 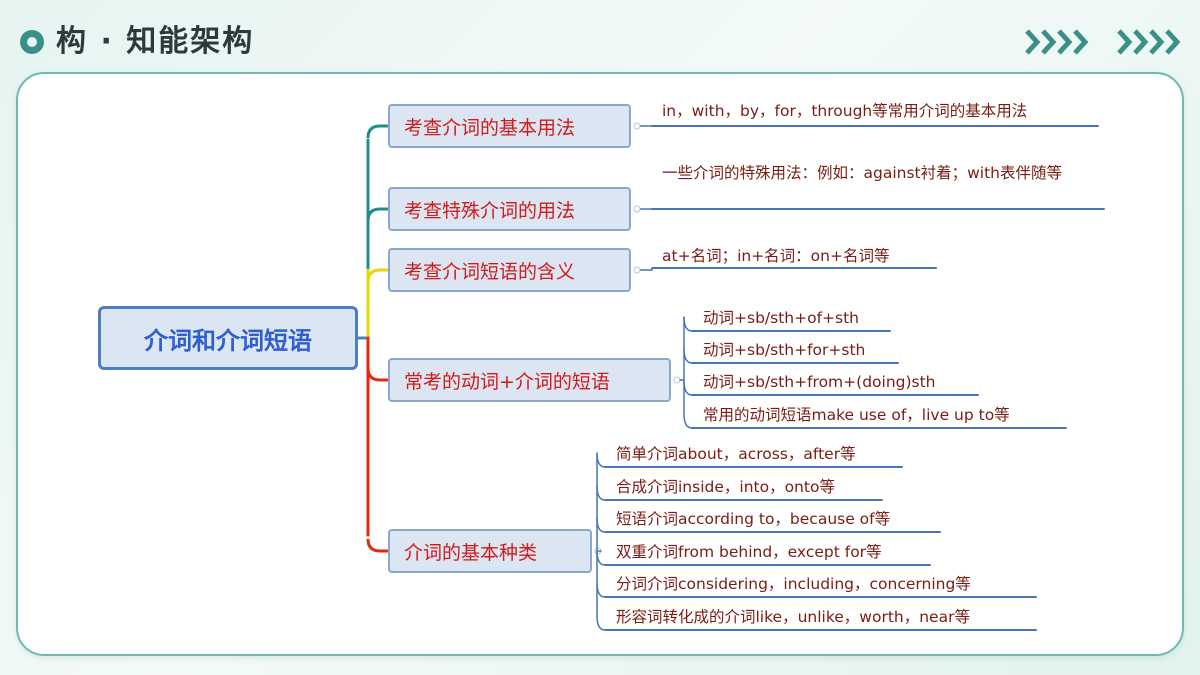 What do you see at coordinates (725, 487) in the screenshot?
I see `mindmap-leaf: 合成介词inside，into，onto等` at bounding box center [725, 487].